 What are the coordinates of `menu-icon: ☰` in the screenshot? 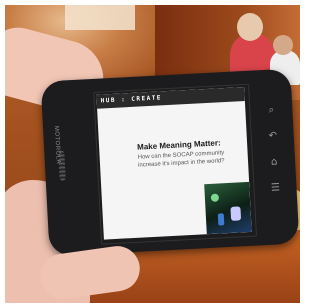 It's located at (275, 188).